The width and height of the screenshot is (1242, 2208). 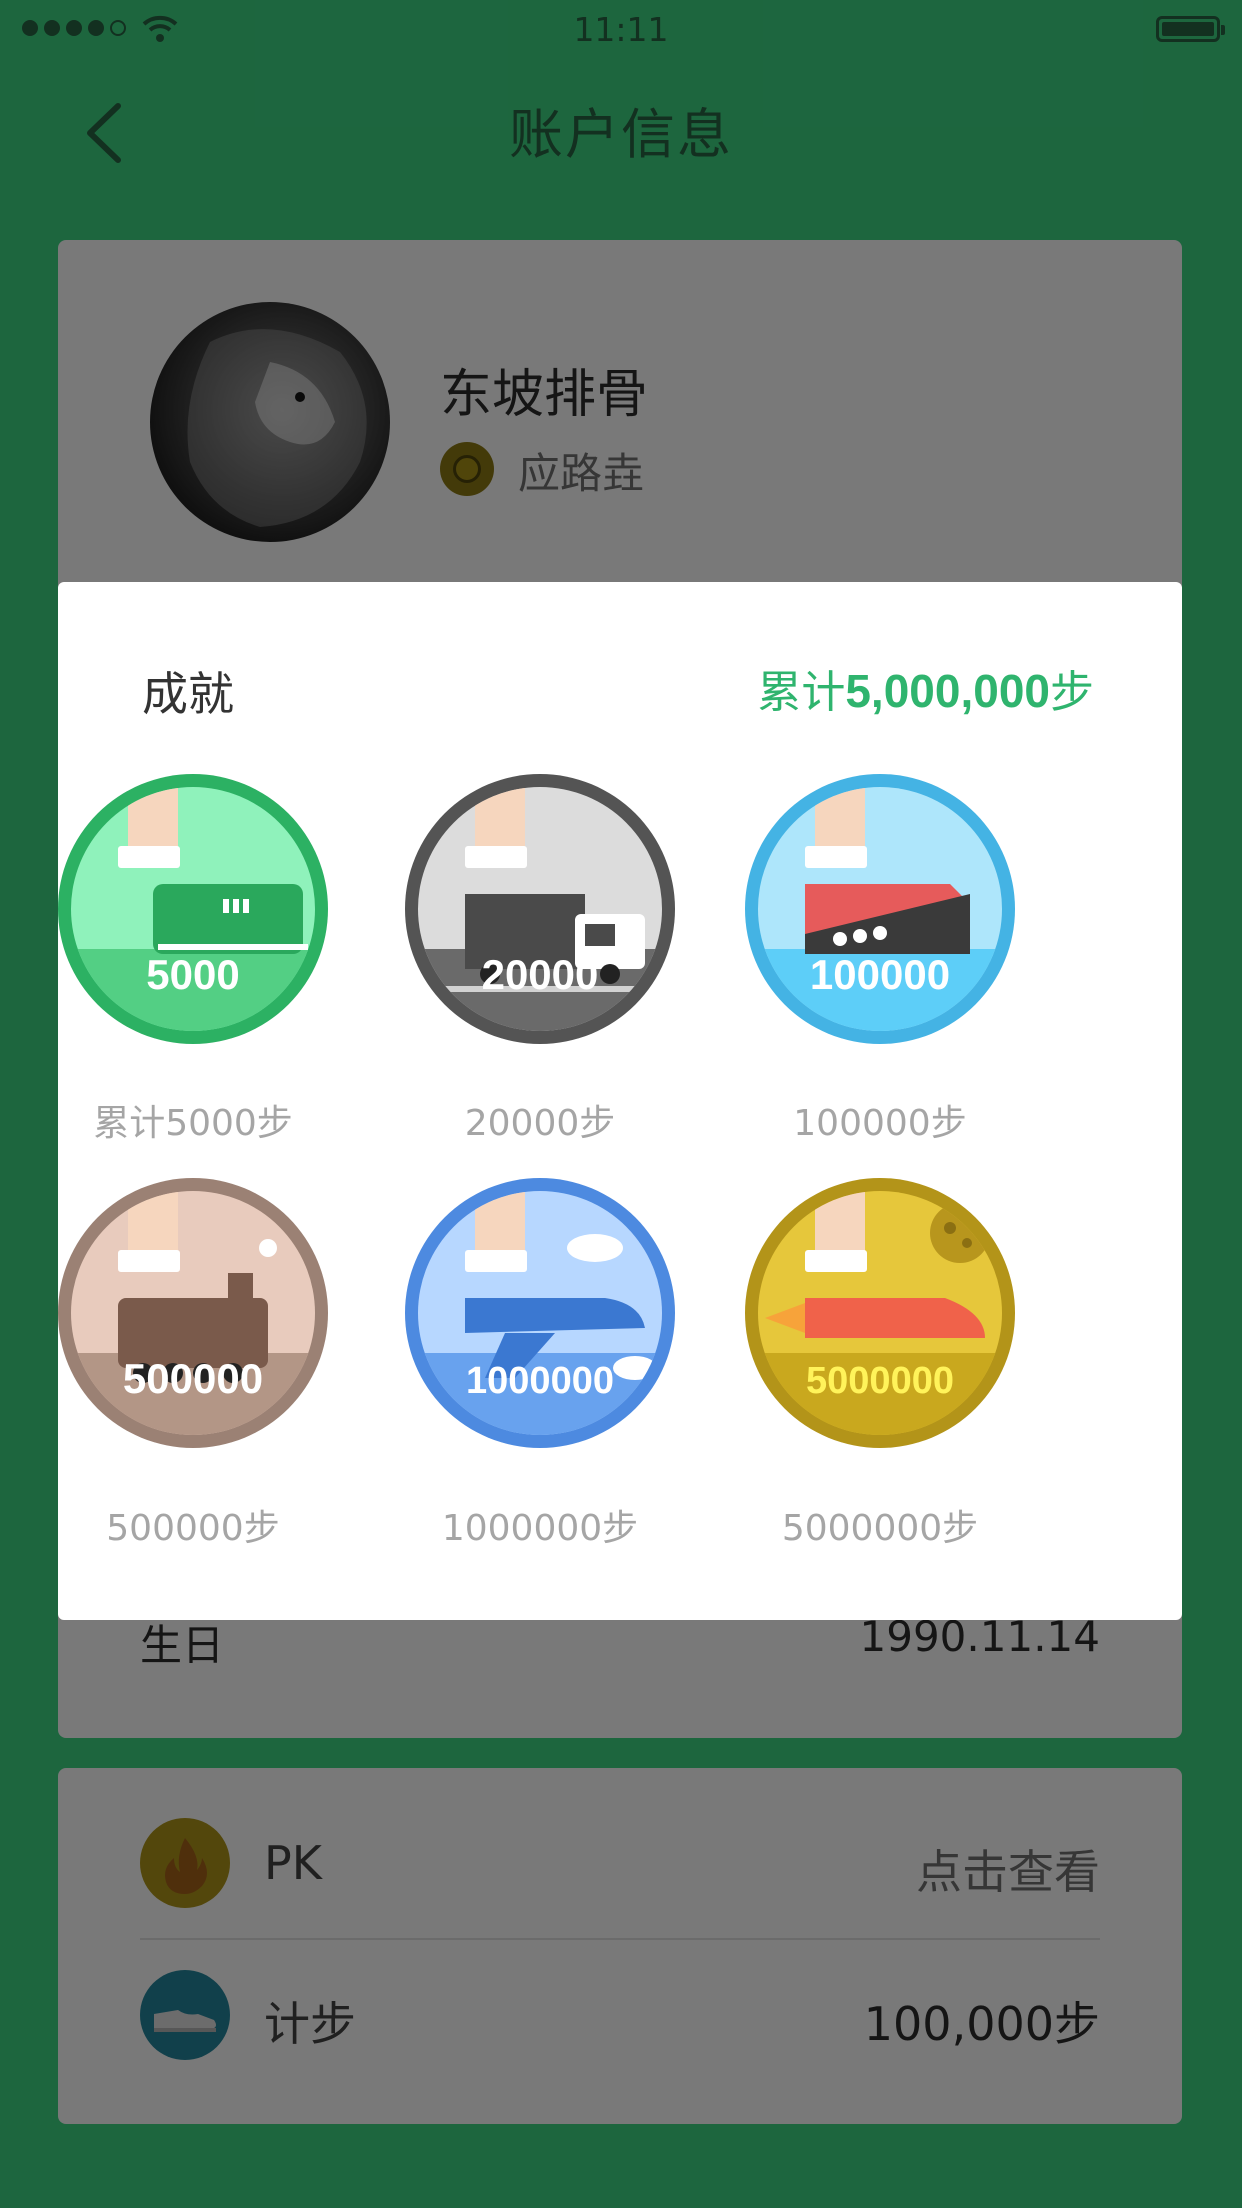 I want to click on achievement-badge: 100000, so click(x=880, y=909).